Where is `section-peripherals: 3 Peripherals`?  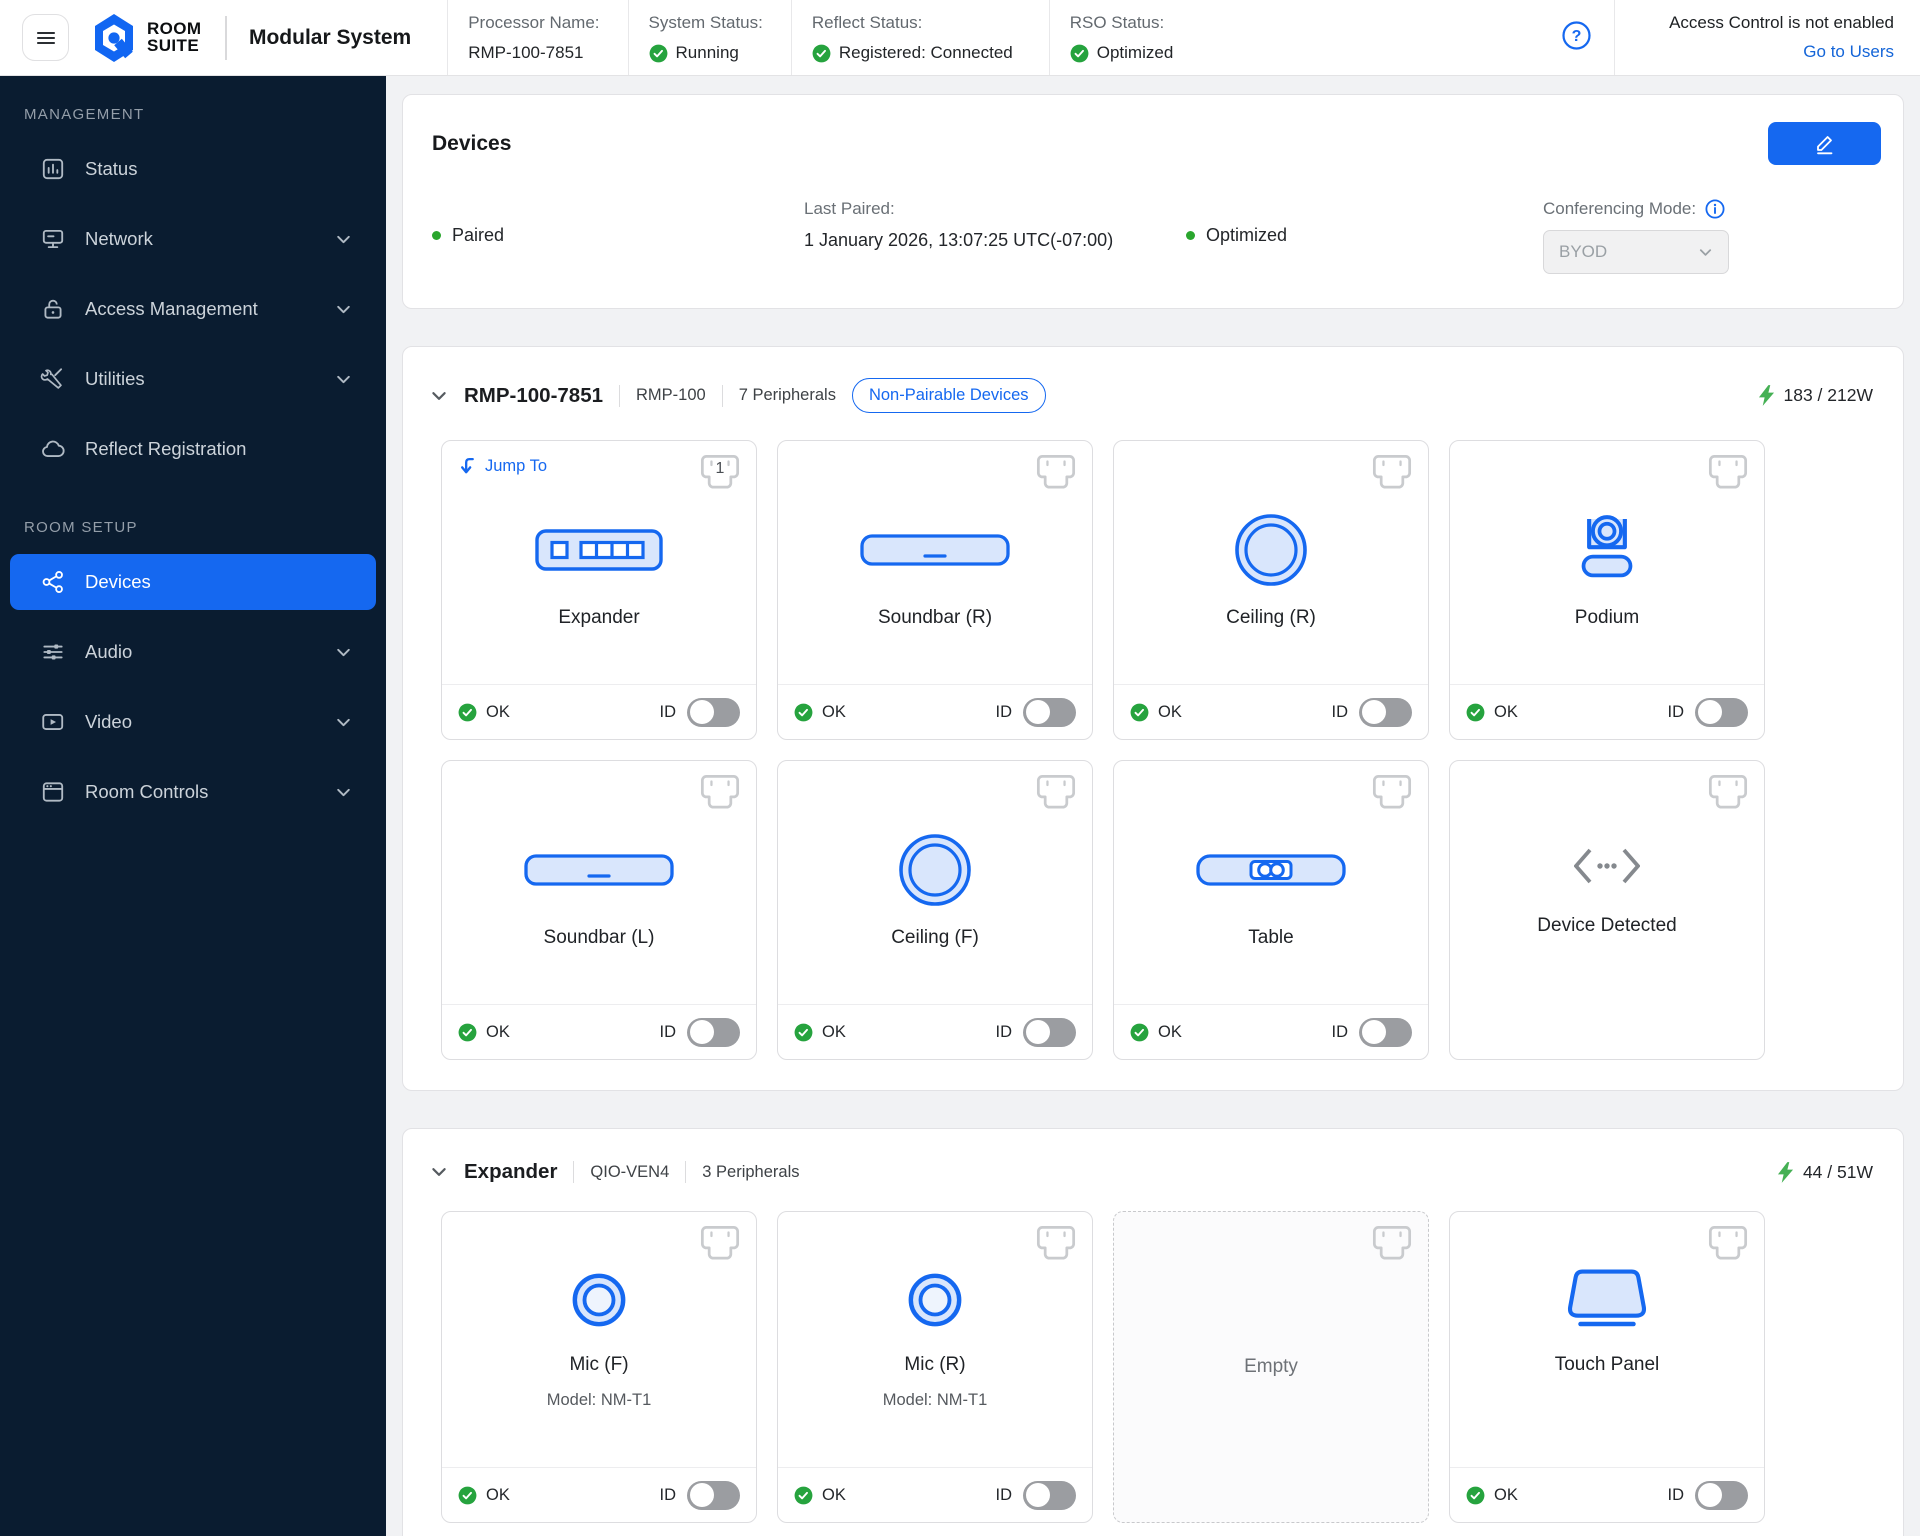
section-peripherals: 3 Peripherals is located at coordinates (751, 1171).